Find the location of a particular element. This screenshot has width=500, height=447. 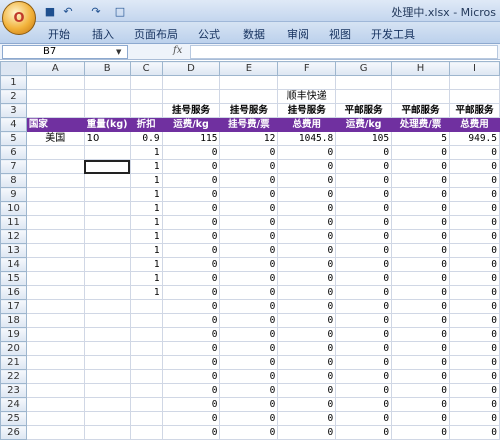

cell-f15: 0 is located at coordinates (307, 278).